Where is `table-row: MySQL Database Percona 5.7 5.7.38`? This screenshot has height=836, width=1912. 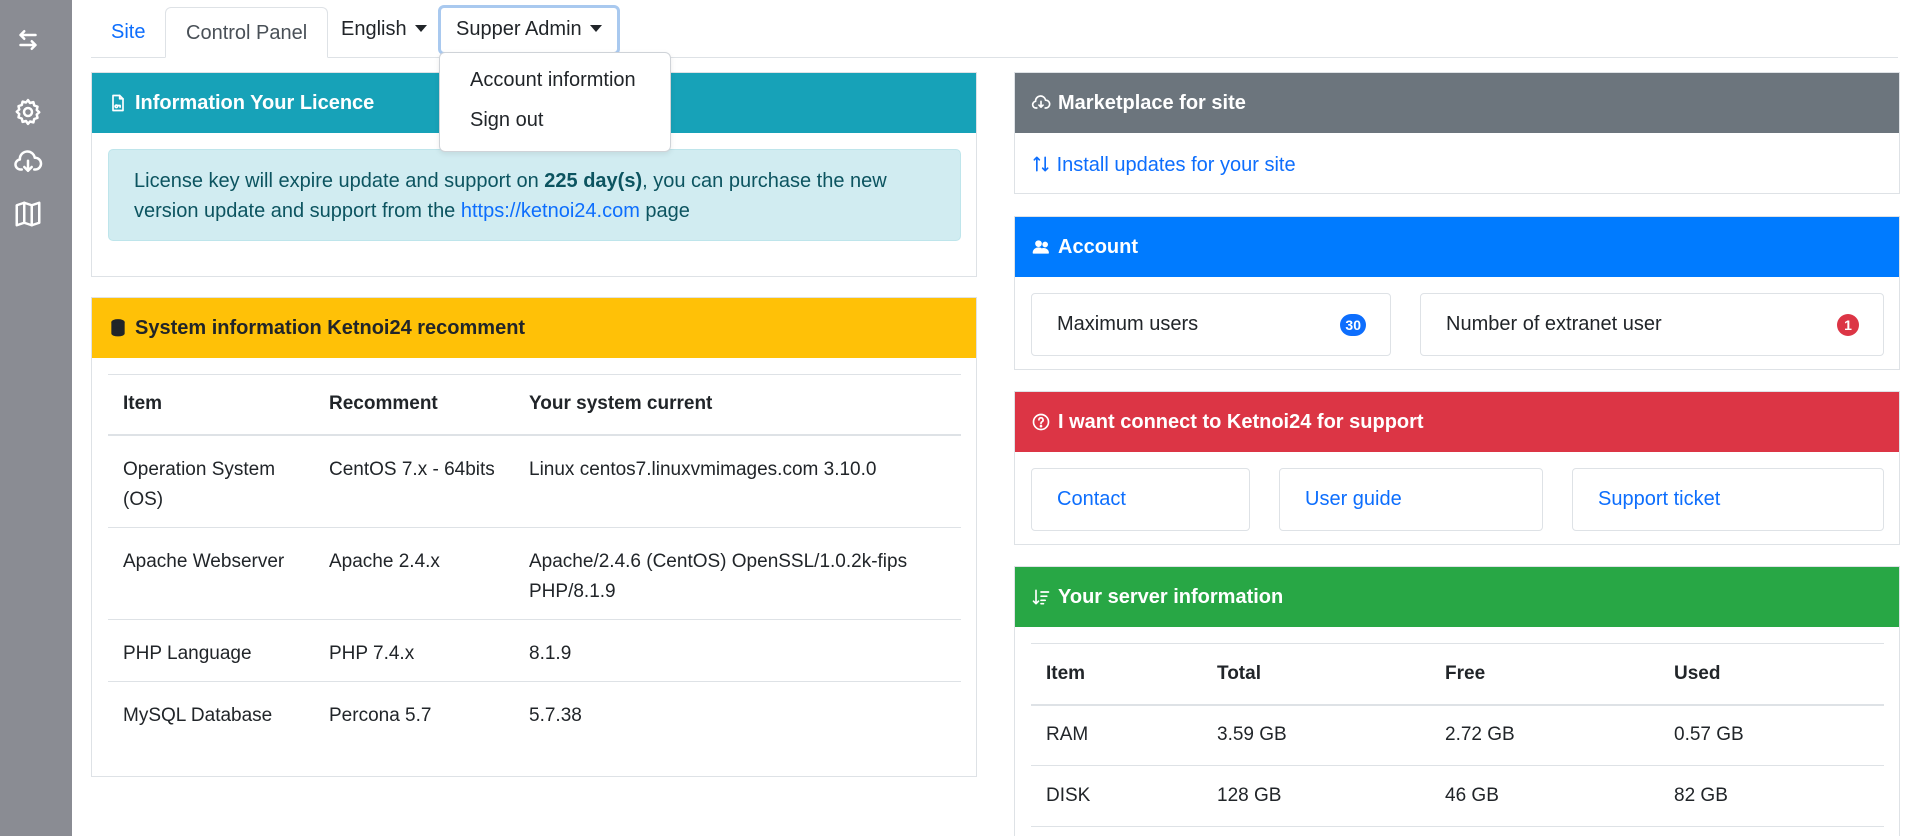
table-row: MySQL Database Percona 5.7 5.7.38 is located at coordinates (534, 712).